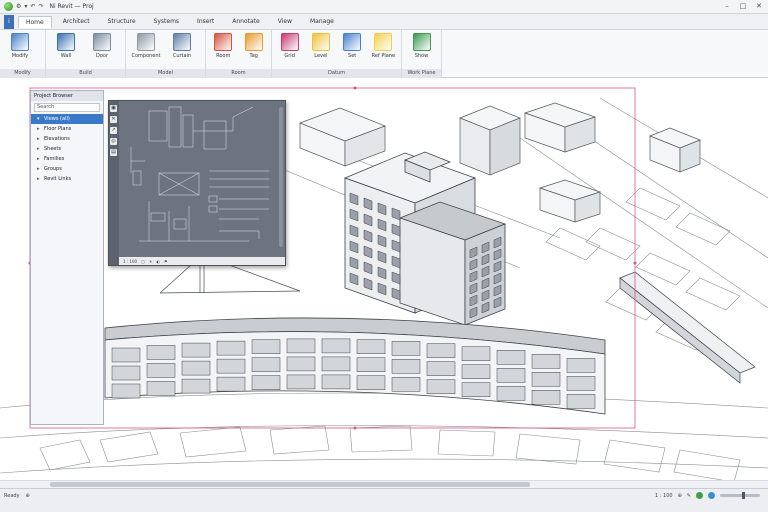 The height and width of the screenshot is (512, 768). What do you see at coordinates (680, 496) in the screenshot?
I see `status-target-icon: ⊕` at bounding box center [680, 496].